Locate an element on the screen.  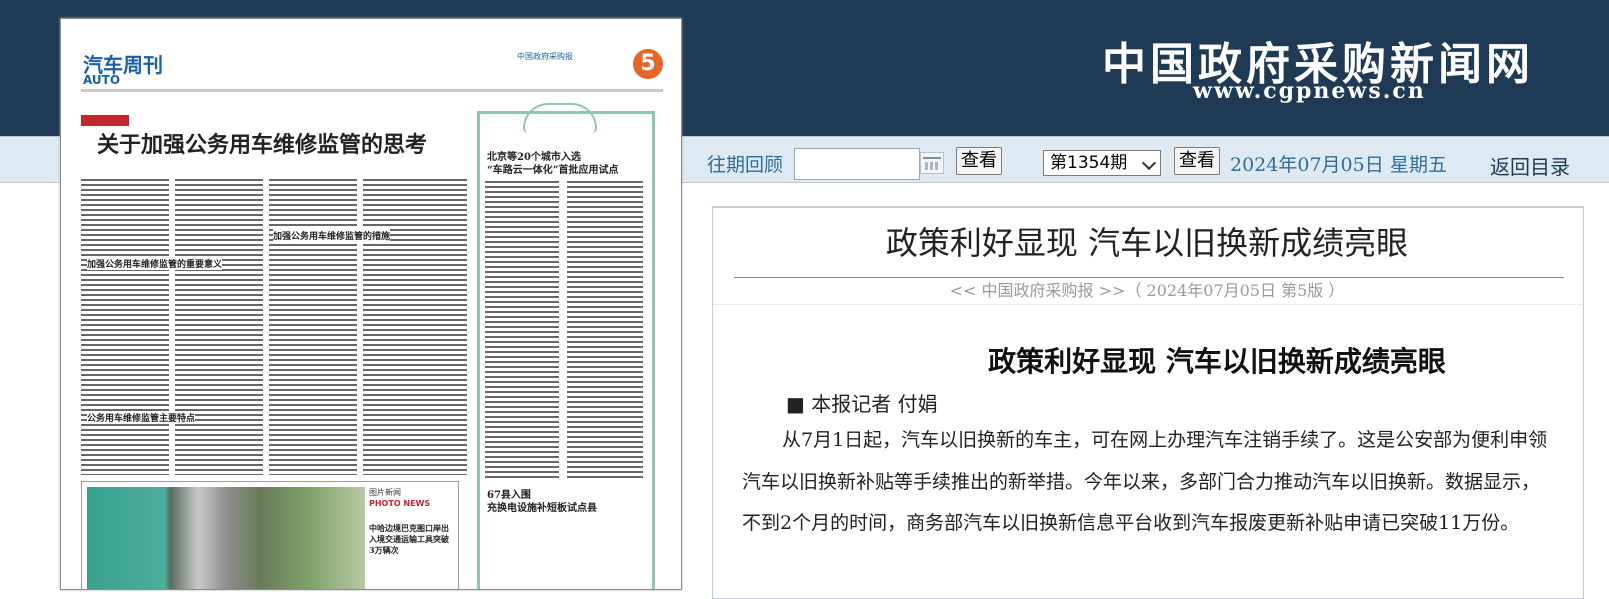
view-issue-button: 查看 is located at coordinates (1197, 161).